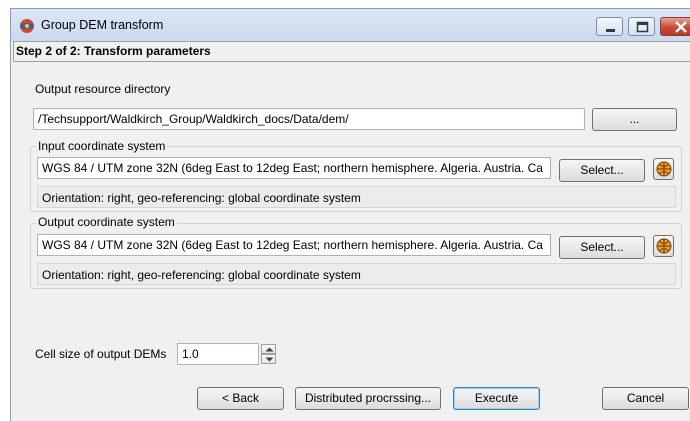 The image size is (690, 421). I want to click on step-title: Step 2 of 2: Transform parameters, so click(113, 51).